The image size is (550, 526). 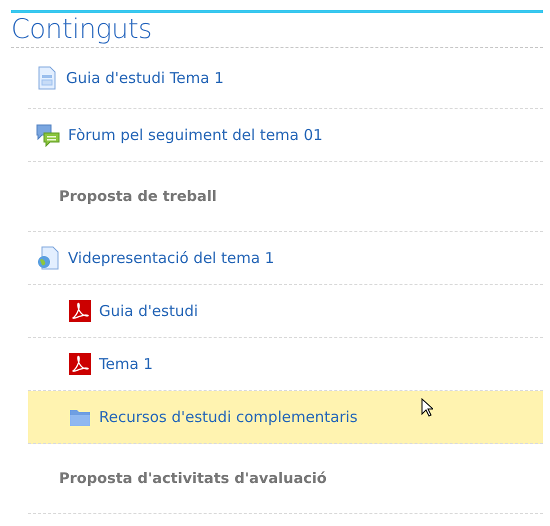 I want to click on section-label: Proposta d'activitats d'avaluació, so click(x=193, y=478).